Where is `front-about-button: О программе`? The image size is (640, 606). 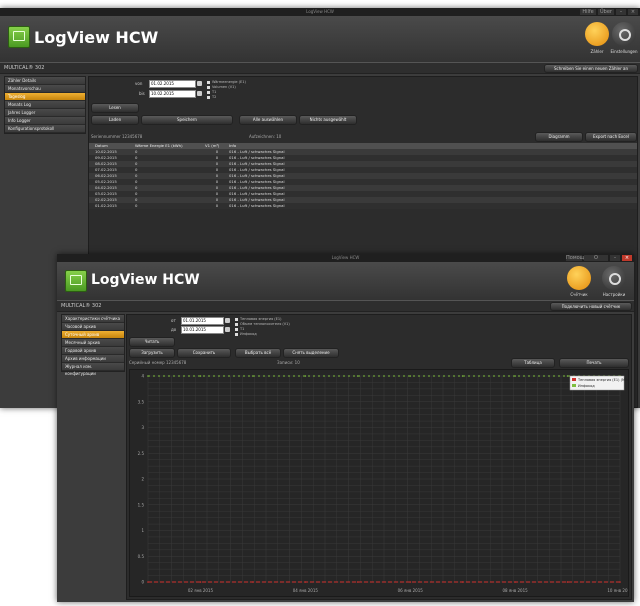 front-about-button: О программе is located at coordinates (598, 261).